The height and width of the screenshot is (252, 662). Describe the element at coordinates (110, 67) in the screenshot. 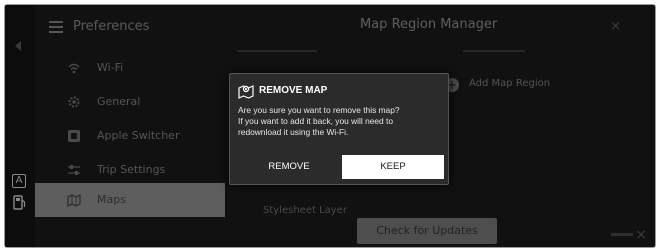

I see `sidebar-item-label: Wi-Fi` at that location.